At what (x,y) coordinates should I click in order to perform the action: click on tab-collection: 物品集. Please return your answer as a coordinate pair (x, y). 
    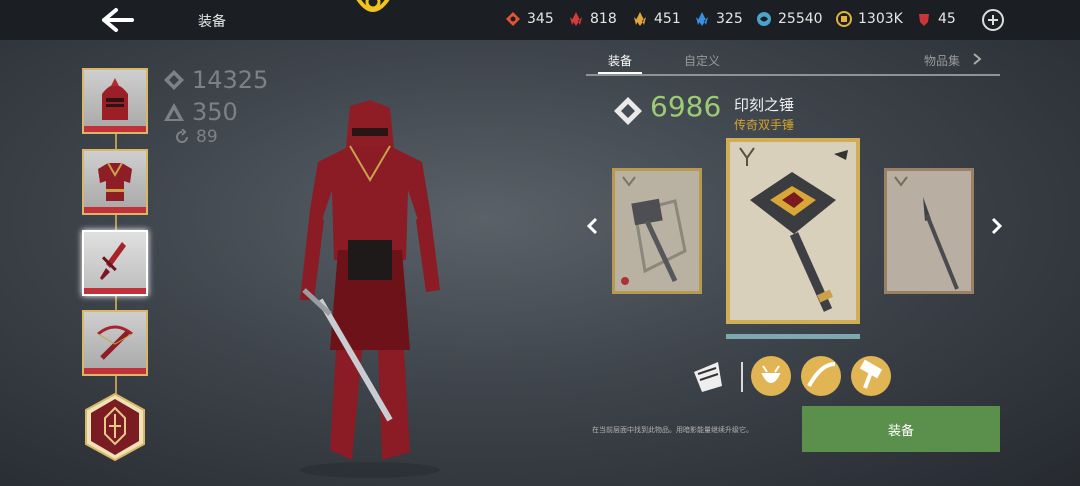
    Looking at the image, I should click on (942, 60).